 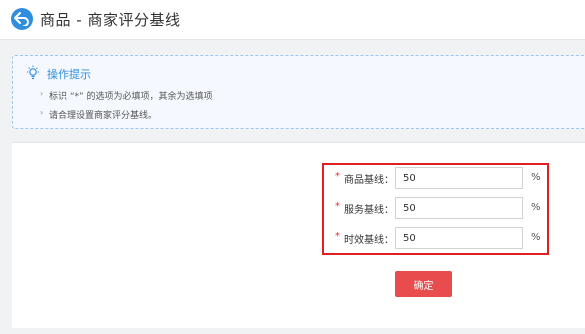 I want to click on field-label: 商品基线：, so click(x=369, y=180).